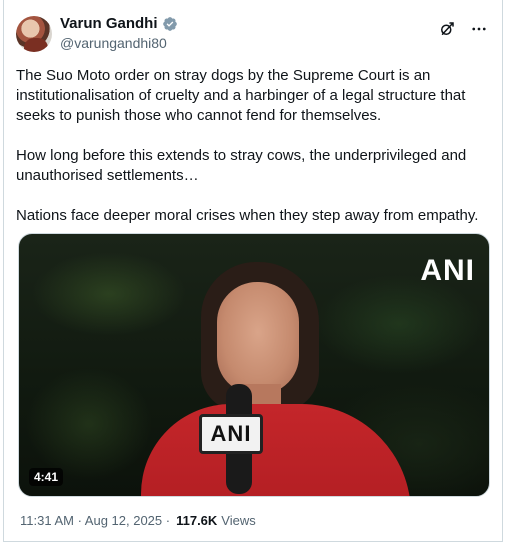 This screenshot has width=516, height=542. Describe the element at coordinates (253, 34) in the screenshot. I see `tweet-header: Varun Gandhi @varungandhi80` at that location.